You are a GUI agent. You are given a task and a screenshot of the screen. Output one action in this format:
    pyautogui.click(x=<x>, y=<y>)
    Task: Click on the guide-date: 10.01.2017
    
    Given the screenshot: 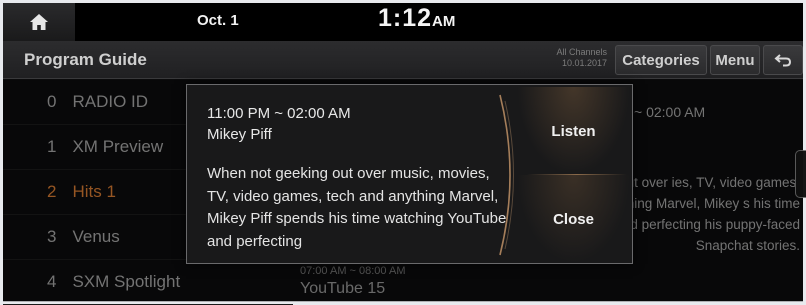 What is the action you would take?
    pyautogui.click(x=584, y=63)
    